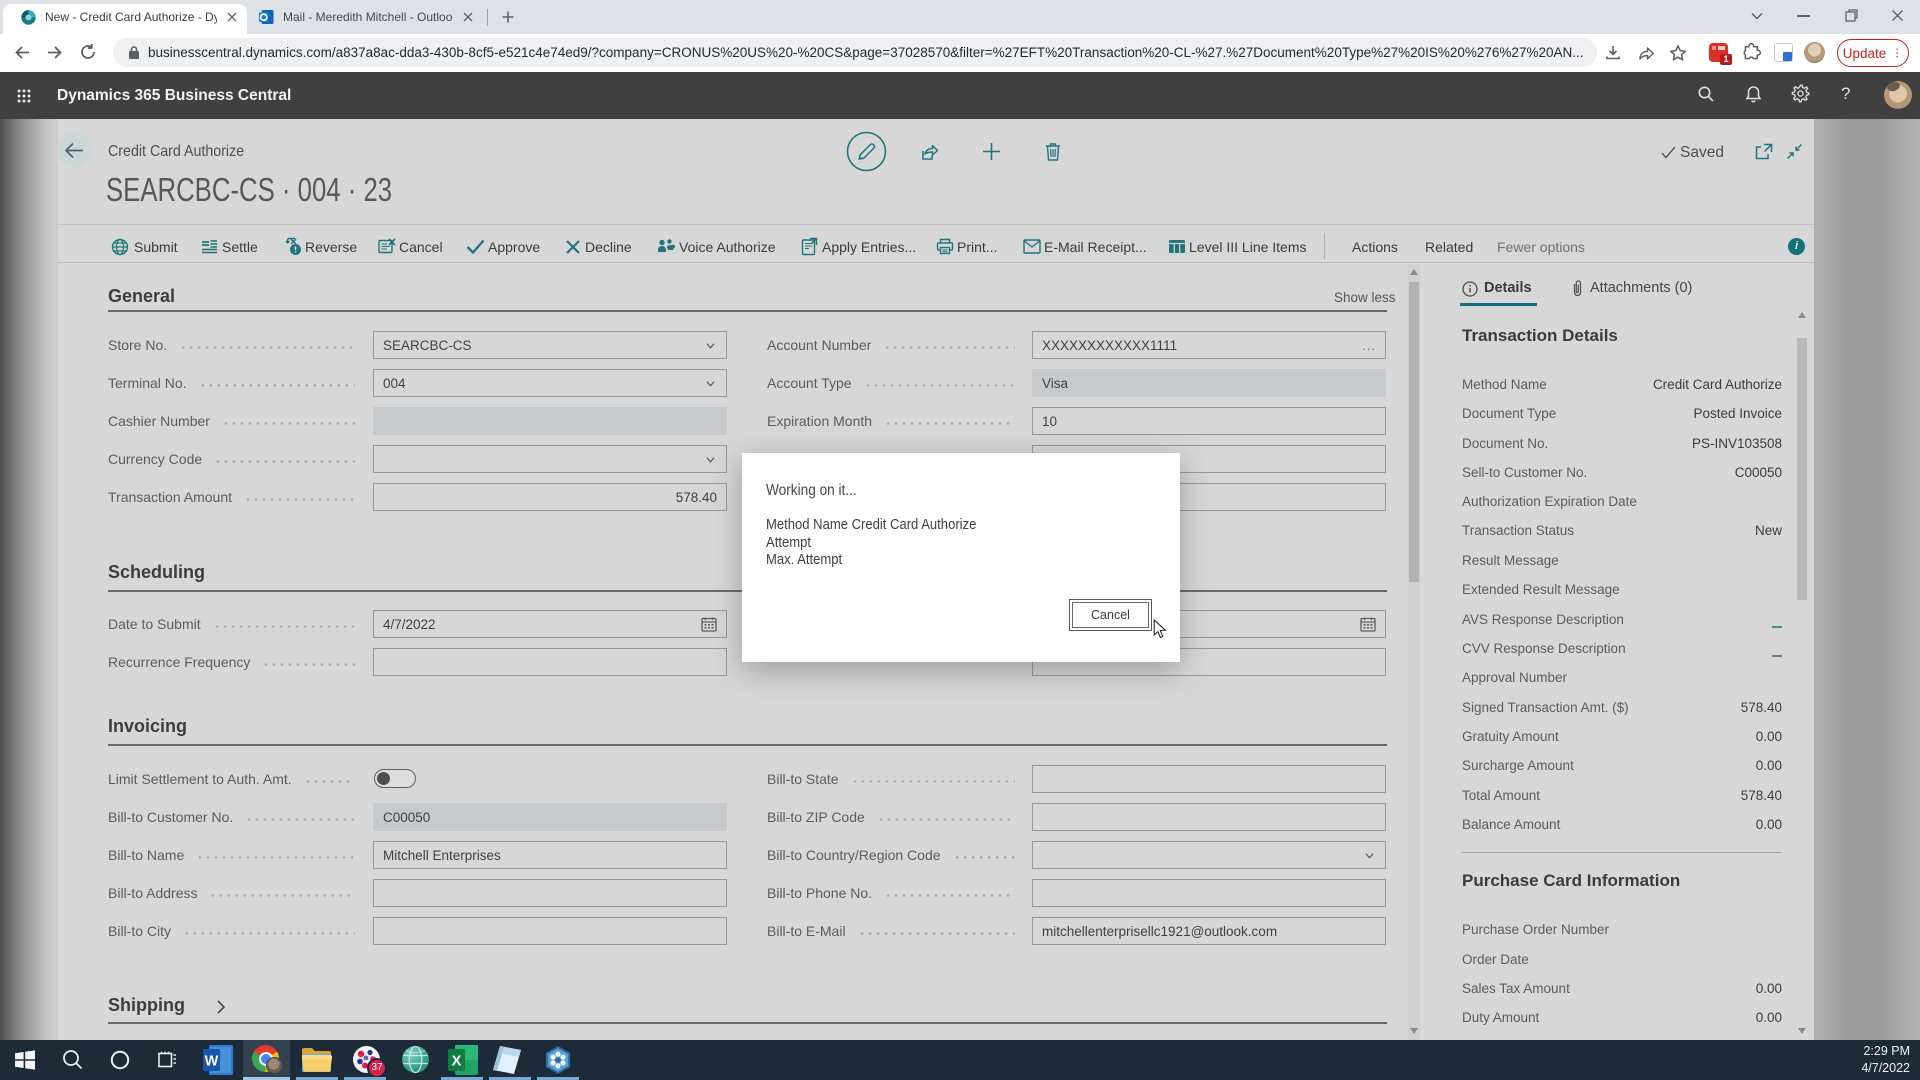  I want to click on svg-text: W, so click(212, 1062).